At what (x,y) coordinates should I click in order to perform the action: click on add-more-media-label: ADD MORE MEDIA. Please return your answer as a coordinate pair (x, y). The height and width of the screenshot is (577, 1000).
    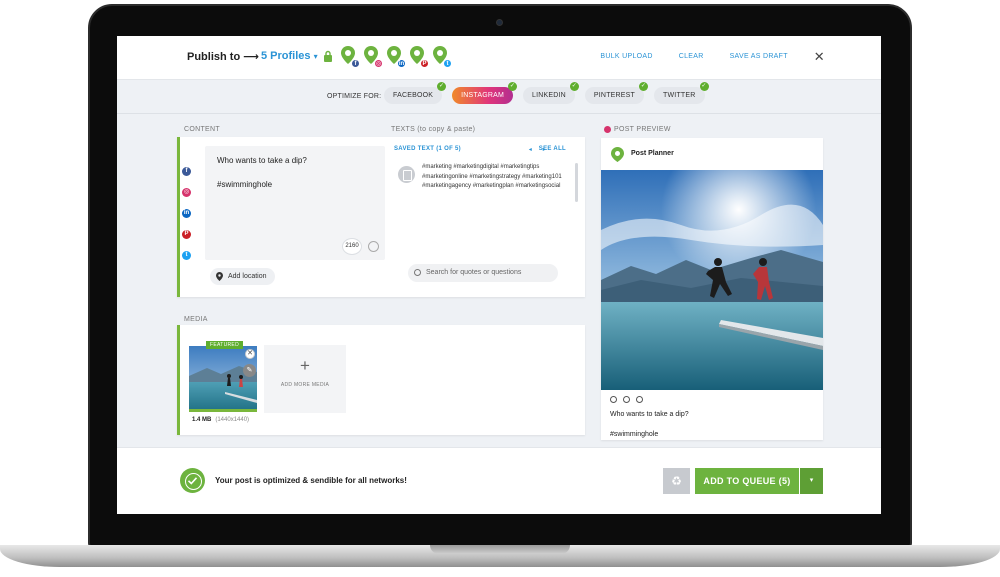
    Looking at the image, I should click on (305, 385).